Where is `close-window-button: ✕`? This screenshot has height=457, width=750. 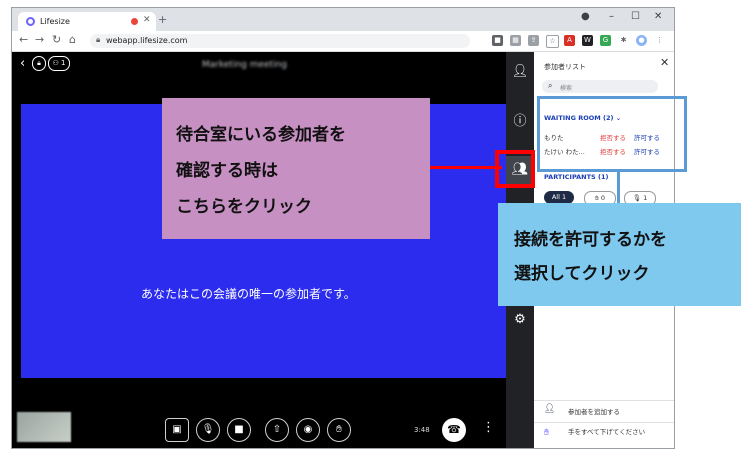 close-window-button: ✕ is located at coordinates (658, 16).